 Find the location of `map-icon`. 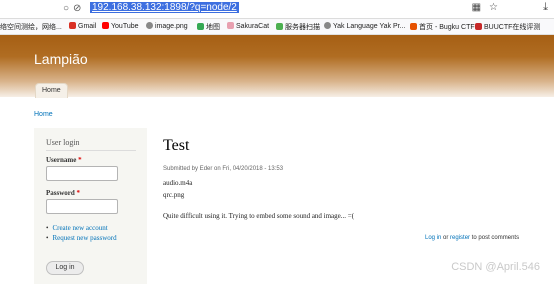

map-icon is located at coordinates (200, 26).